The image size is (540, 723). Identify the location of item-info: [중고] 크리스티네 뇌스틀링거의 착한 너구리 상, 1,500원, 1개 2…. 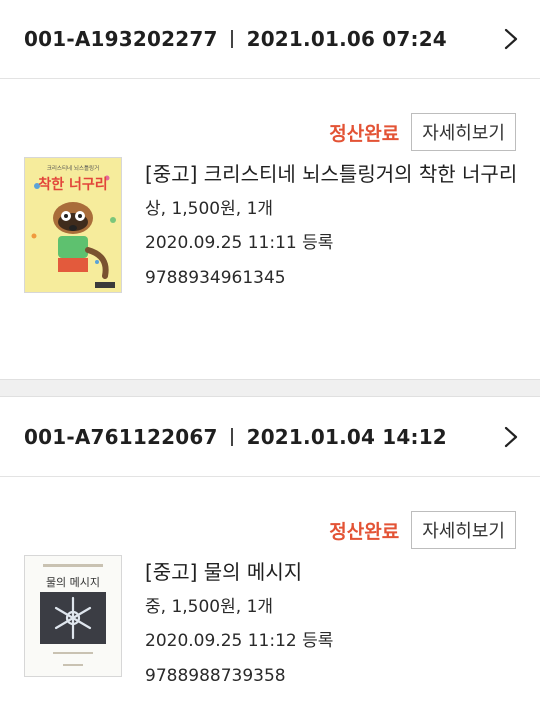
(331, 223).